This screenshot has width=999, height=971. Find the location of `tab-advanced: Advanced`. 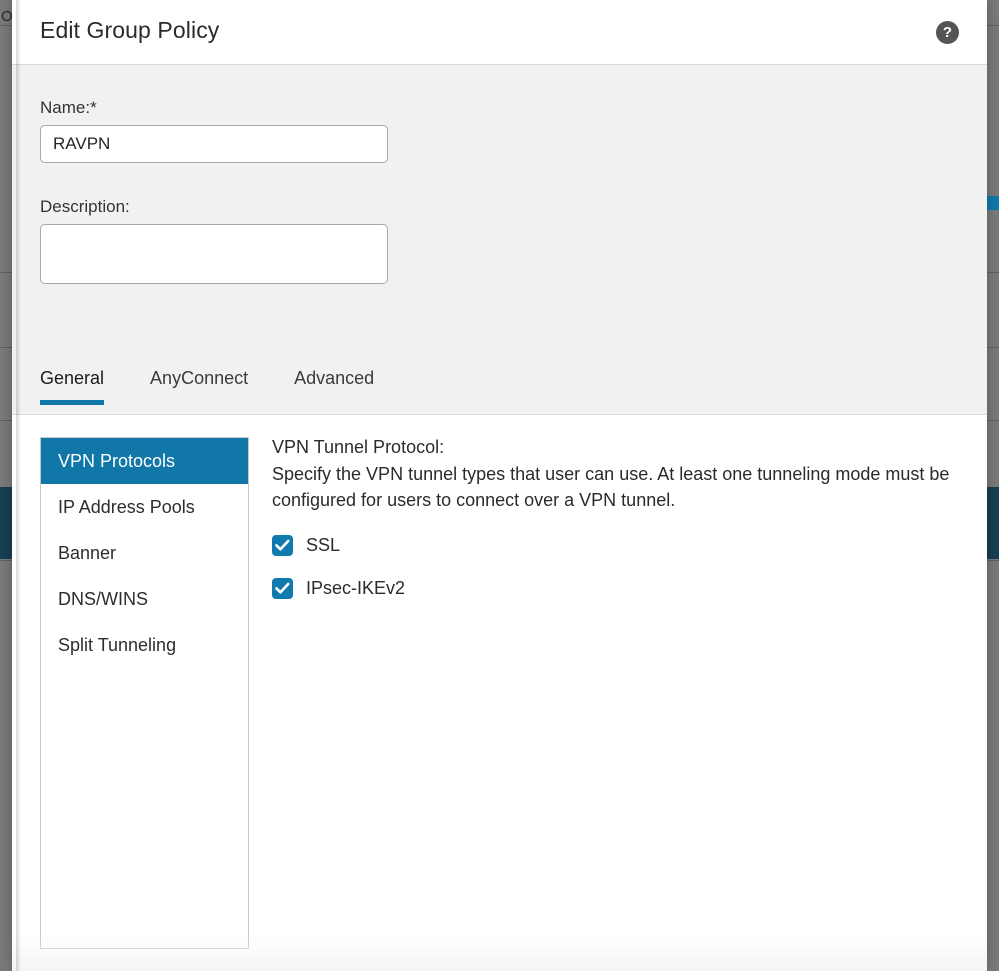

tab-advanced: Advanced is located at coordinates (334, 382).